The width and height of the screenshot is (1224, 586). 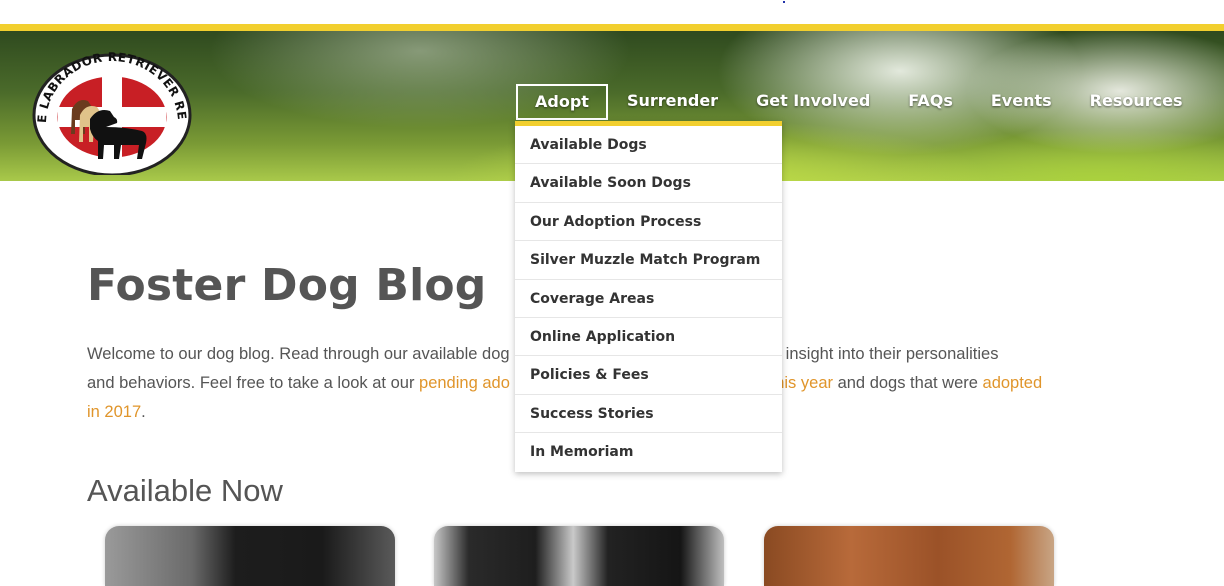 I want to click on section-title-available-now: Available Now, so click(x=185, y=490).